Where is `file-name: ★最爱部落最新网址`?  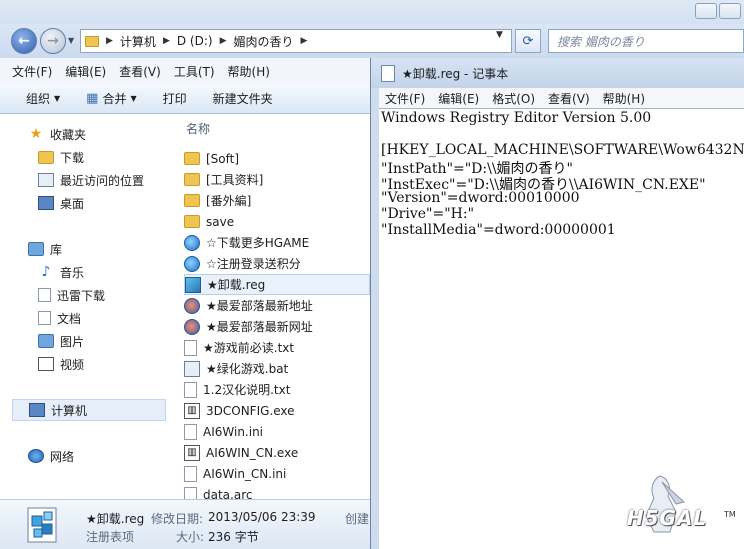
file-name: ★最爱部落最新网址 is located at coordinates (259, 327).